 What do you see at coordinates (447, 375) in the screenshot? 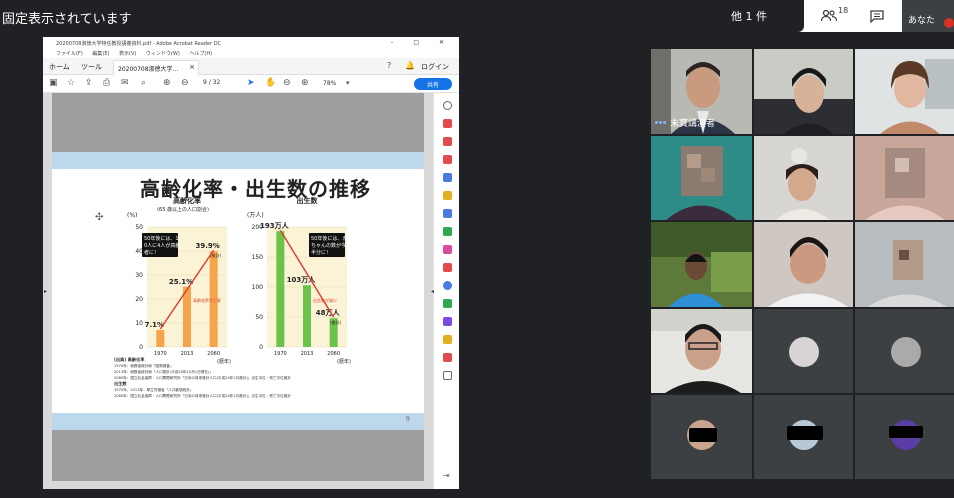
I see `customize-icon` at bounding box center [447, 375].